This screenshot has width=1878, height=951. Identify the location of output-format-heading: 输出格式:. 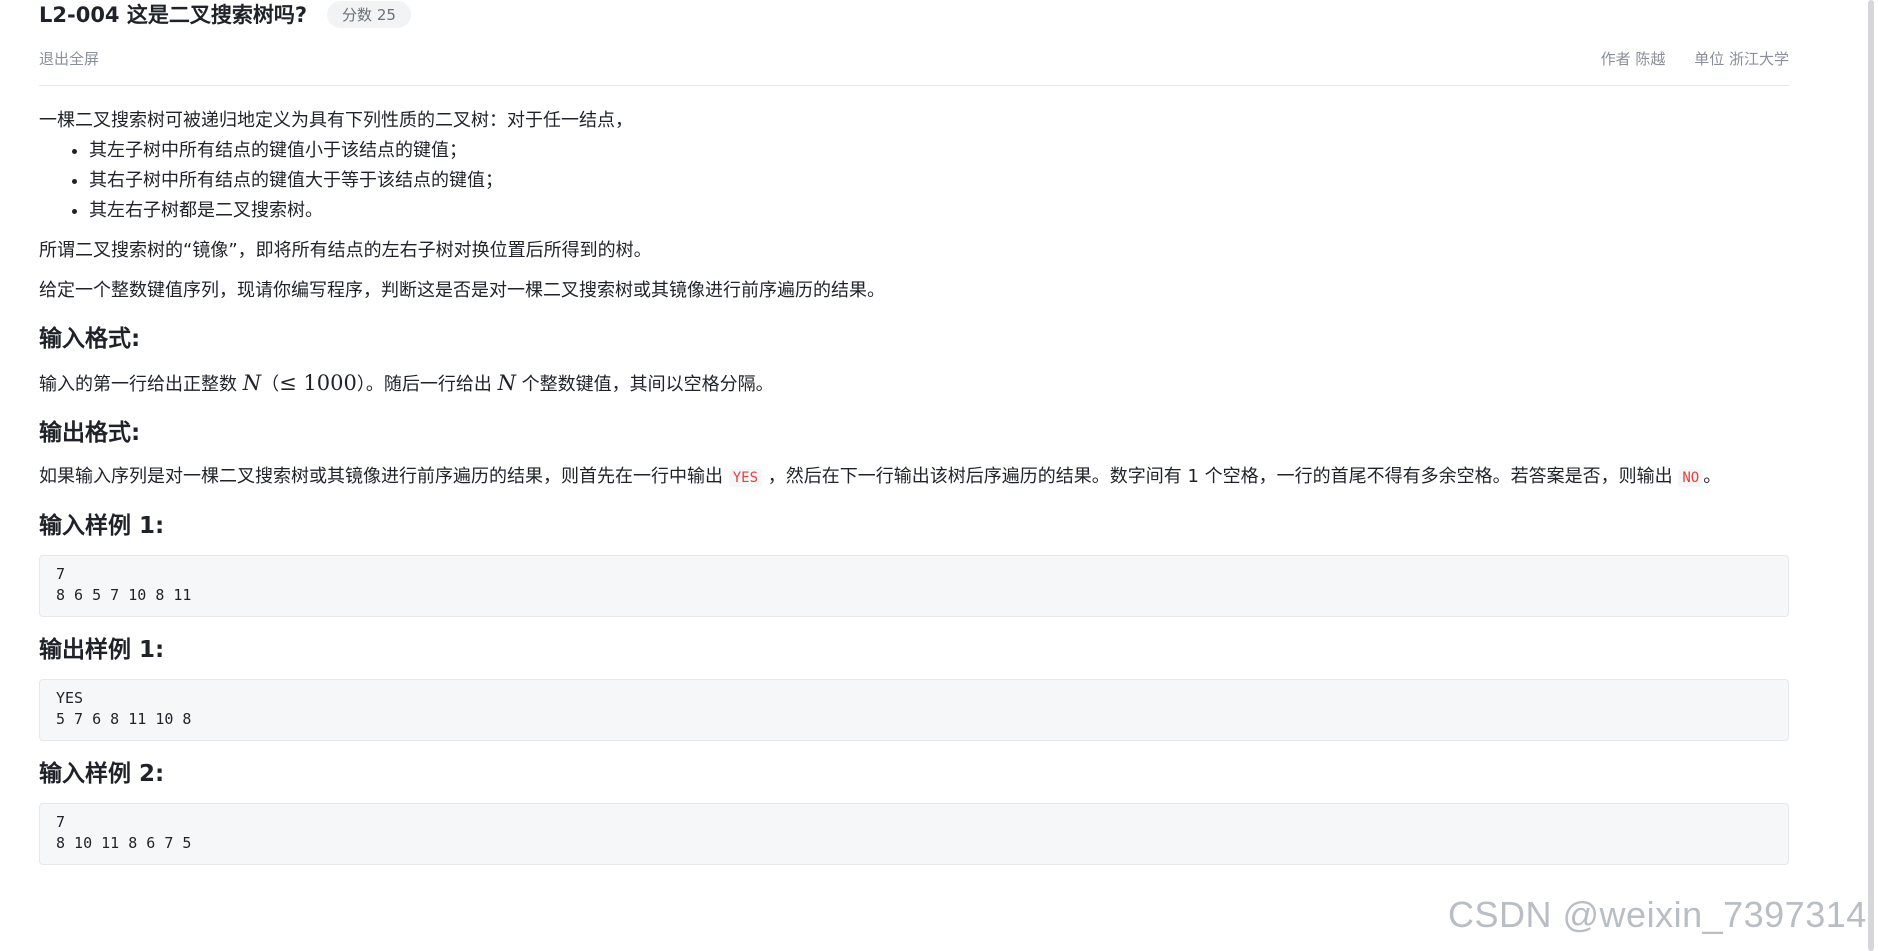
(90, 433).